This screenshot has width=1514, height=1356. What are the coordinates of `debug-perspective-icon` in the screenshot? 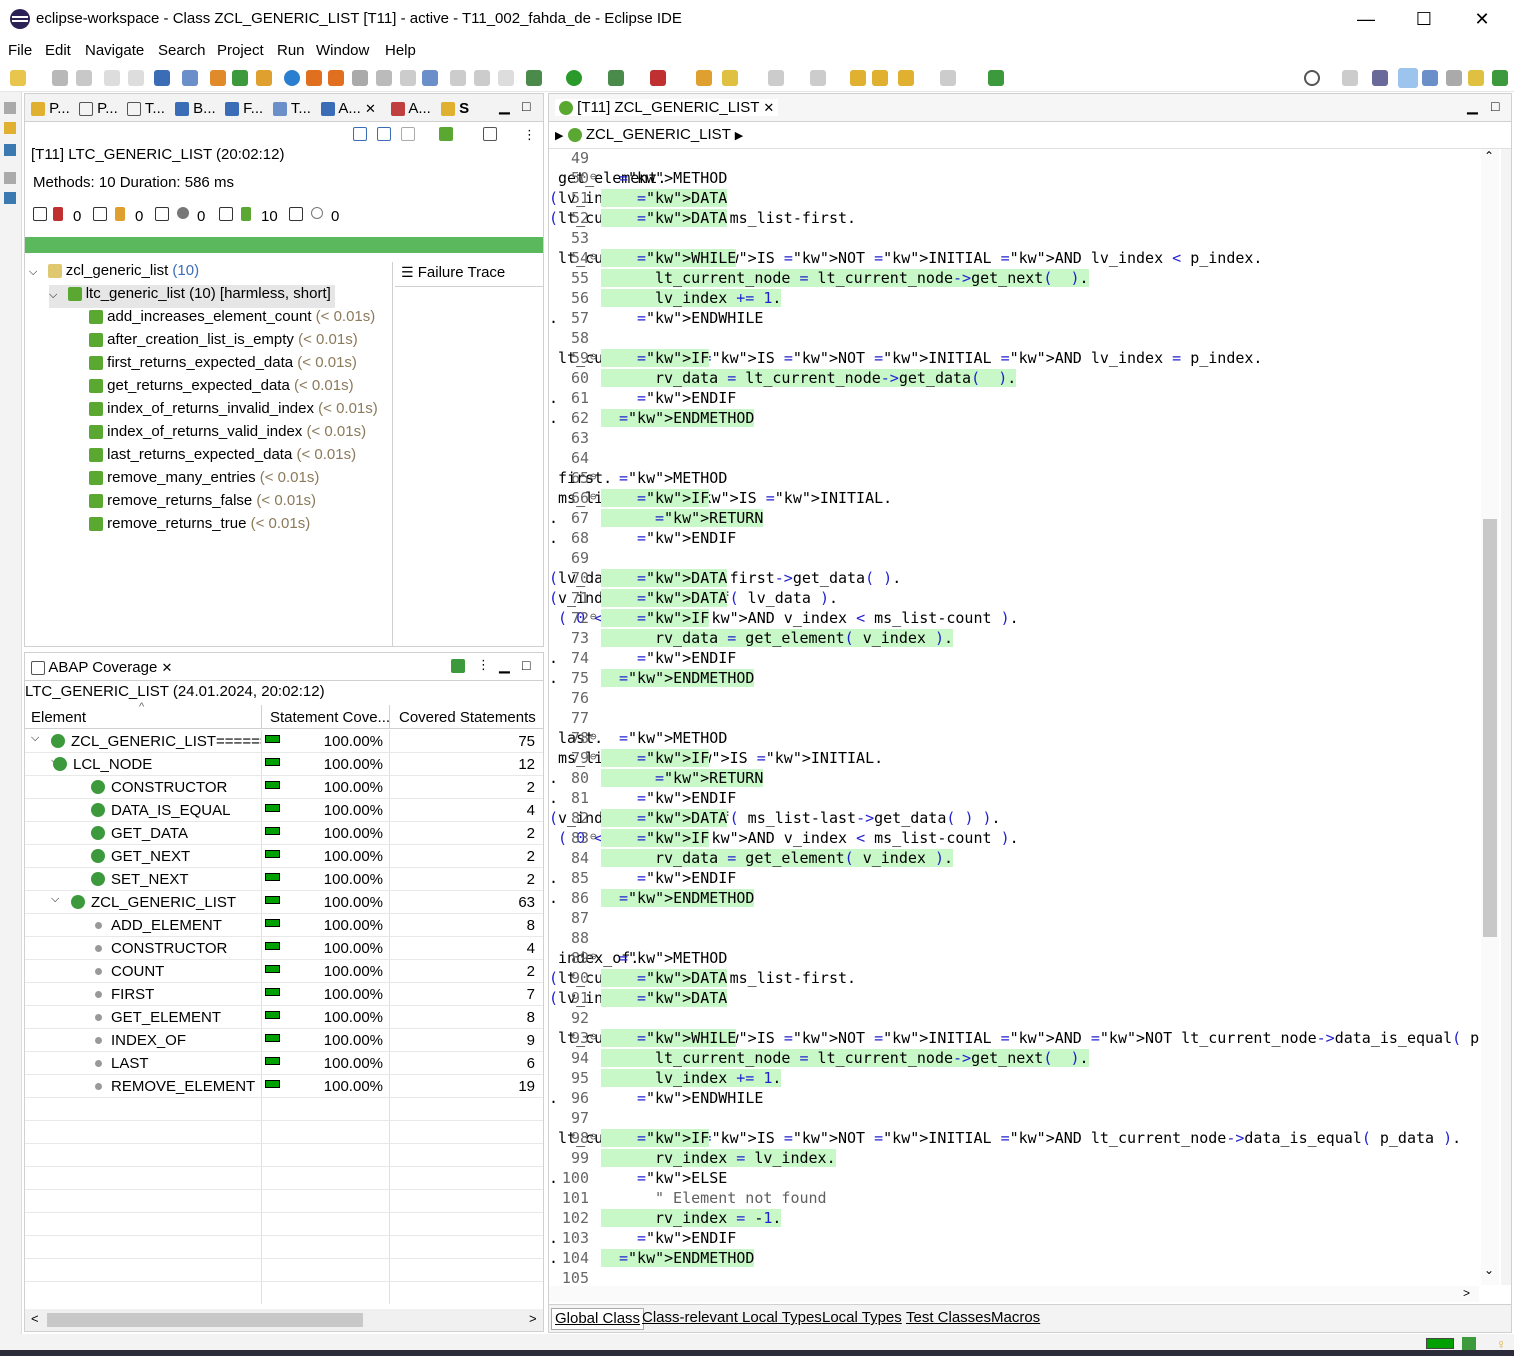 It's located at (1430, 78).